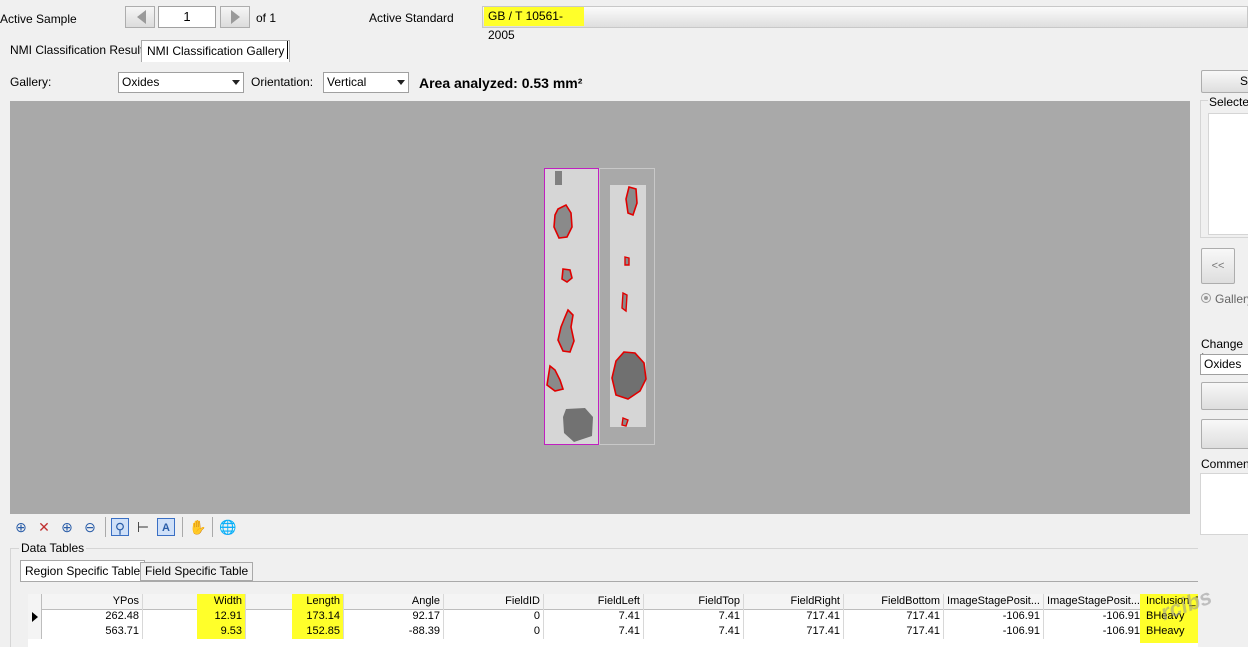  I want to click on gallery-label: Gallery:, so click(31, 82).